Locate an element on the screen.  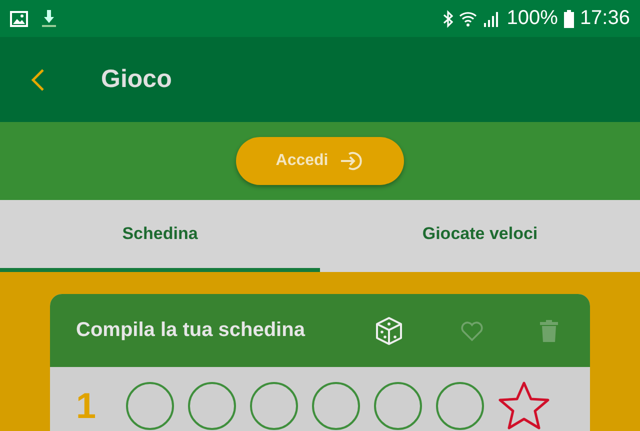
star-icon is located at coordinates (524, 406).